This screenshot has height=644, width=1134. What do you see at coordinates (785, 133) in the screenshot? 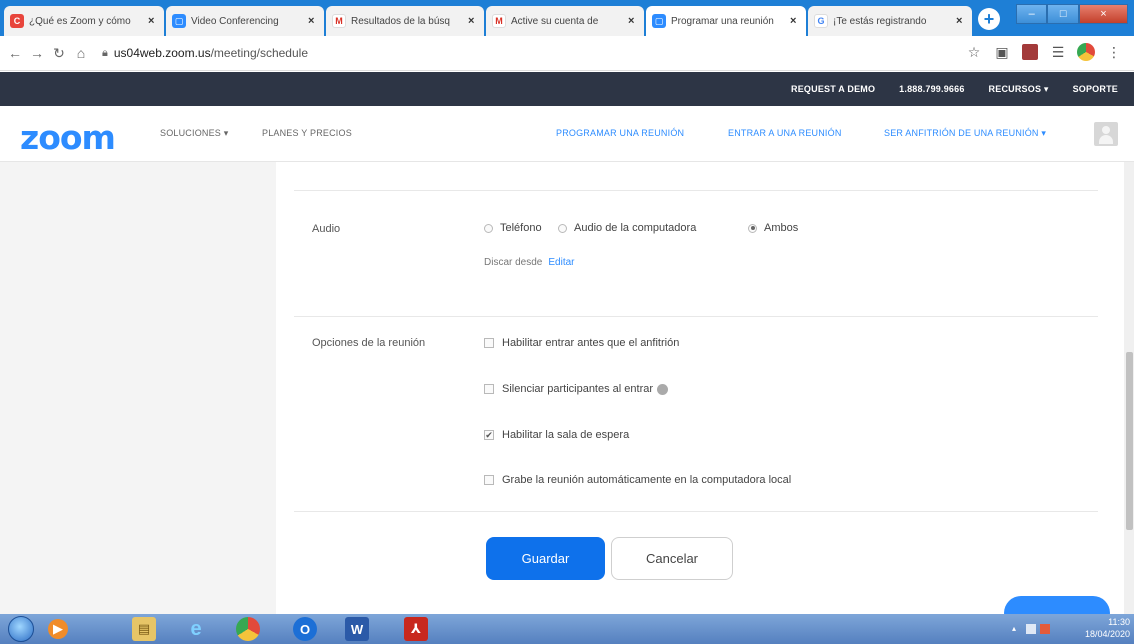
I see `join-meeting-link: ENTRAR A UNA REUNIÓN` at bounding box center [785, 133].